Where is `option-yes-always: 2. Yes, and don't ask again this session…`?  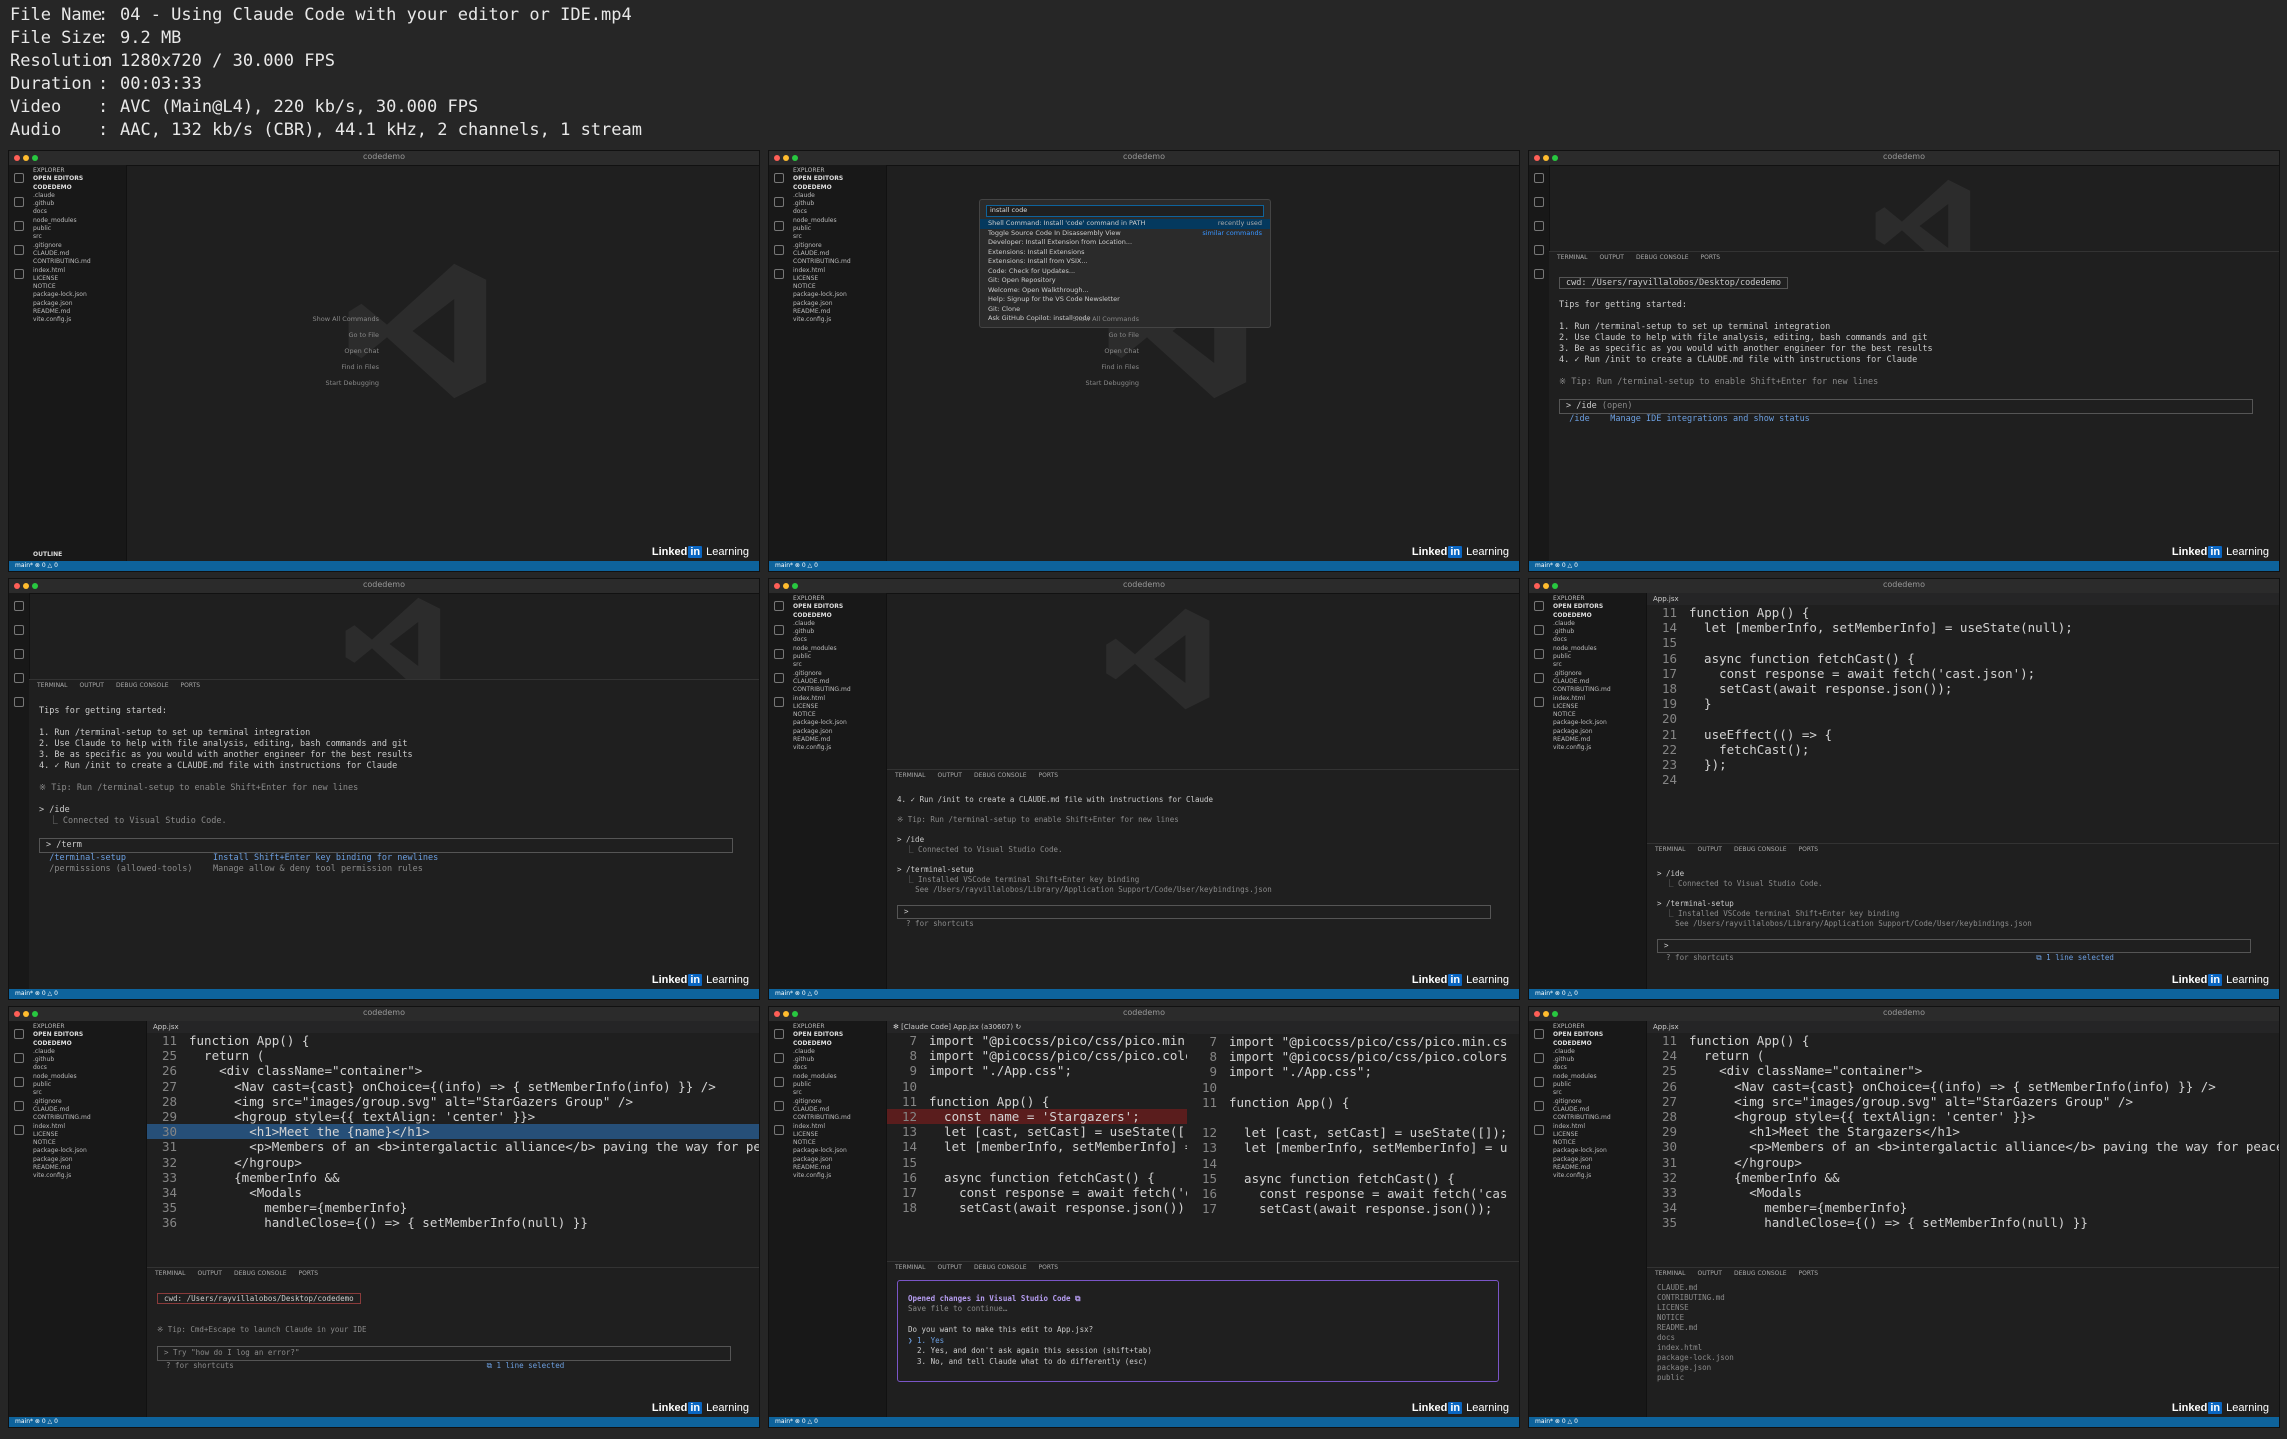 option-yes-always: 2. Yes, and don't ask again this session… is located at coordinates (1030, 1350).